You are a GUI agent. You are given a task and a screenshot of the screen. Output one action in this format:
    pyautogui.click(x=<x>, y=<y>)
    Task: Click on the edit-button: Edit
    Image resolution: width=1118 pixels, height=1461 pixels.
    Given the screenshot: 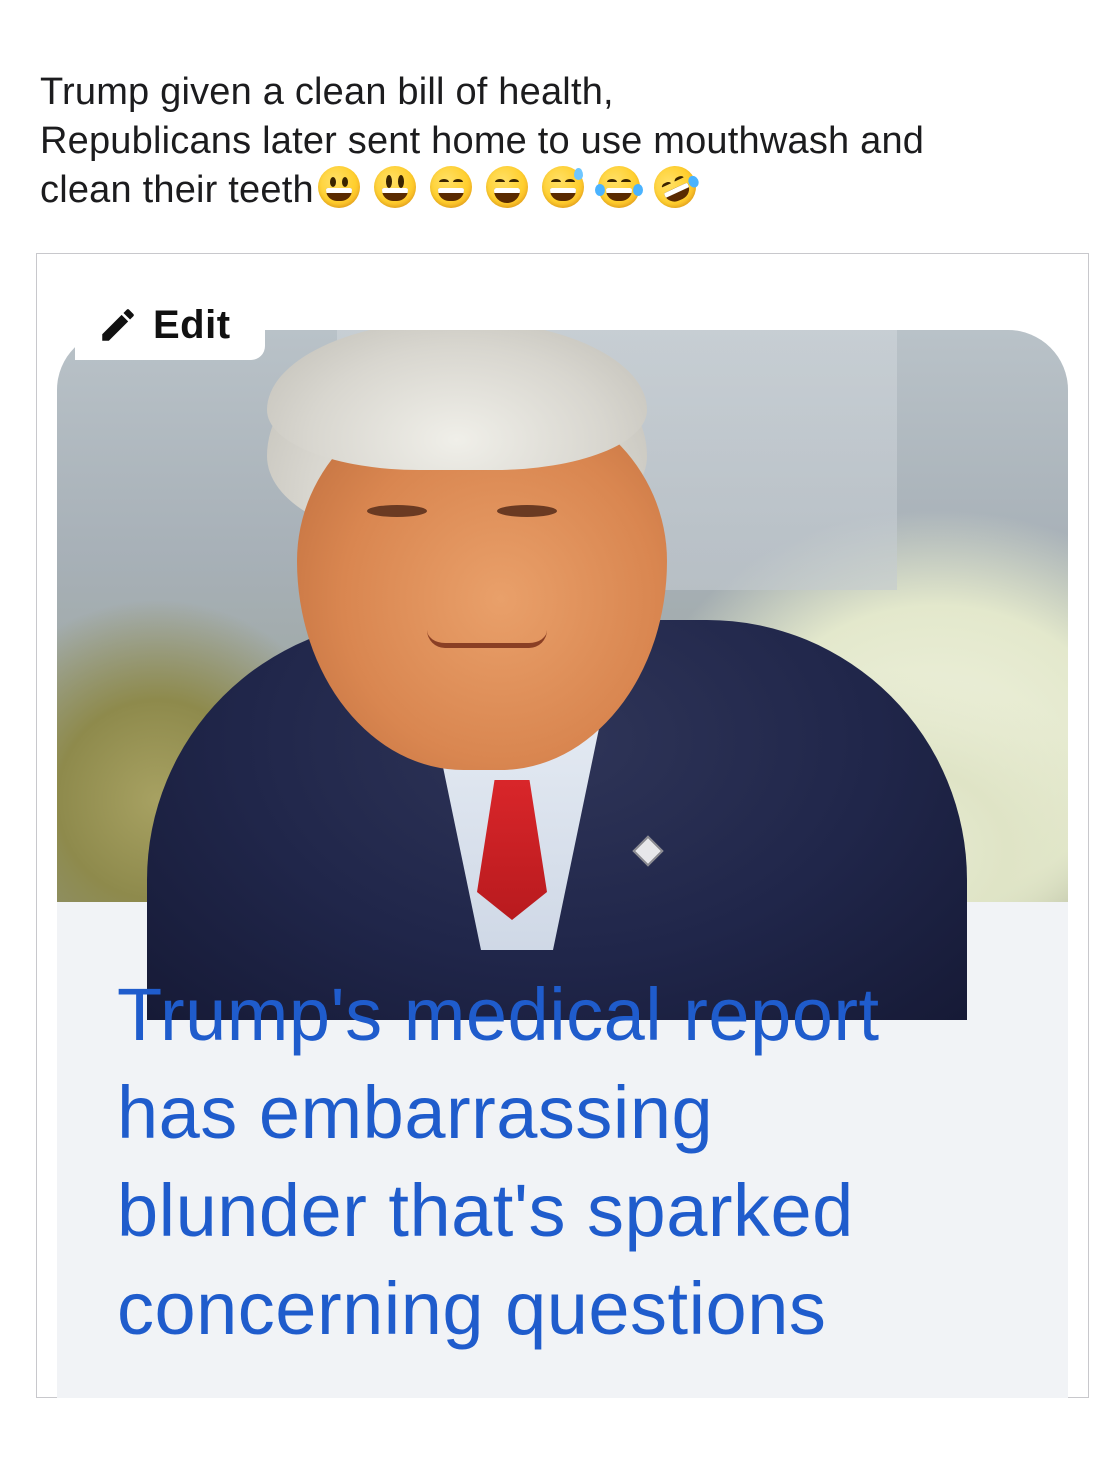 What is the action you would take?
    pyautogui.click(x=170, y=325)
    